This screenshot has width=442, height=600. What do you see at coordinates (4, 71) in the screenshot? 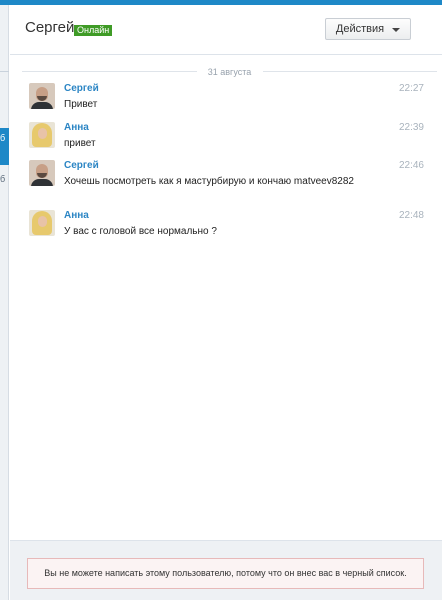
I see `sidebar-divider` at bounding box center [4, 71].